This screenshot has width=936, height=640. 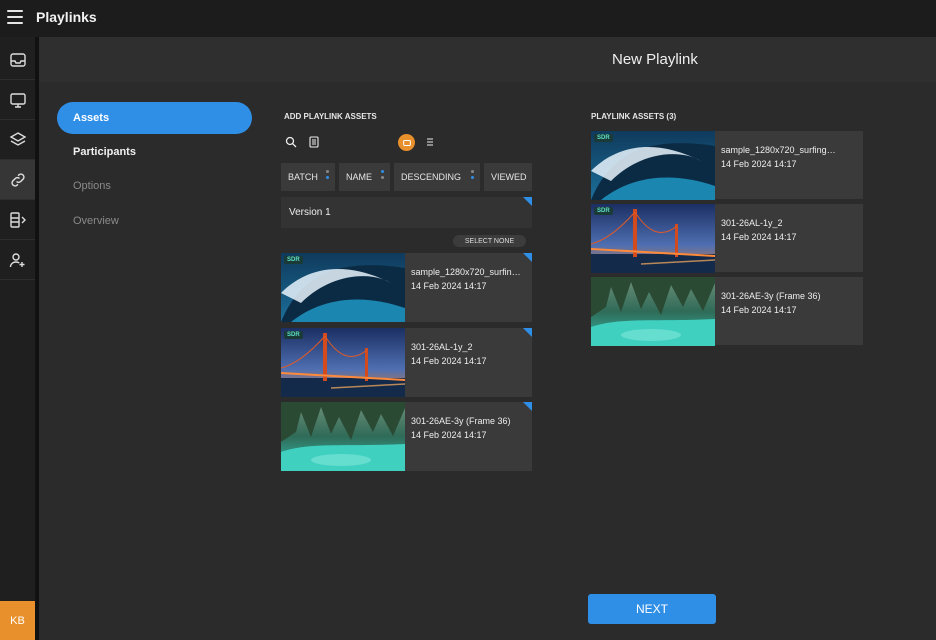 What do you see at coordinates (66, 17) in the screenshot?
I see `app-title: Playlinks` at bounding box center [66, 17].